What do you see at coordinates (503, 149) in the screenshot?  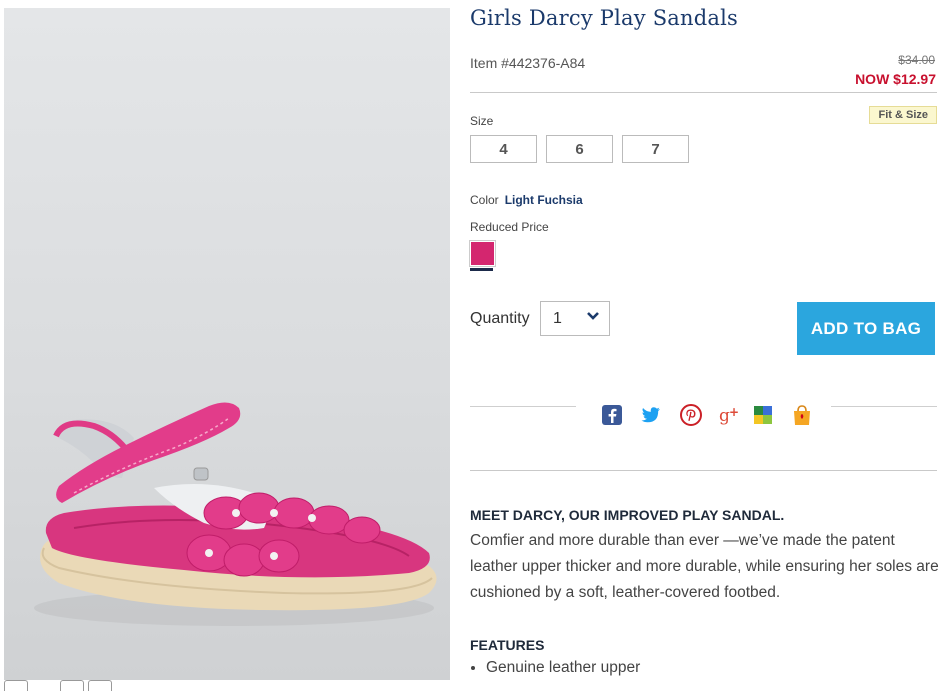 I see `size-option-4: 4` at bounding box center [503, 149].